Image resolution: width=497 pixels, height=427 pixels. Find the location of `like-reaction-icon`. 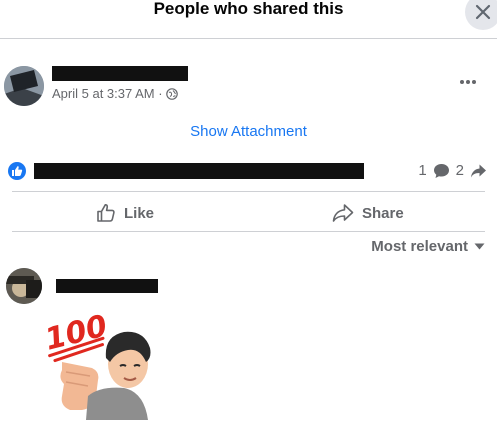

like-reaction-icon is located at coordinates (17, 171).